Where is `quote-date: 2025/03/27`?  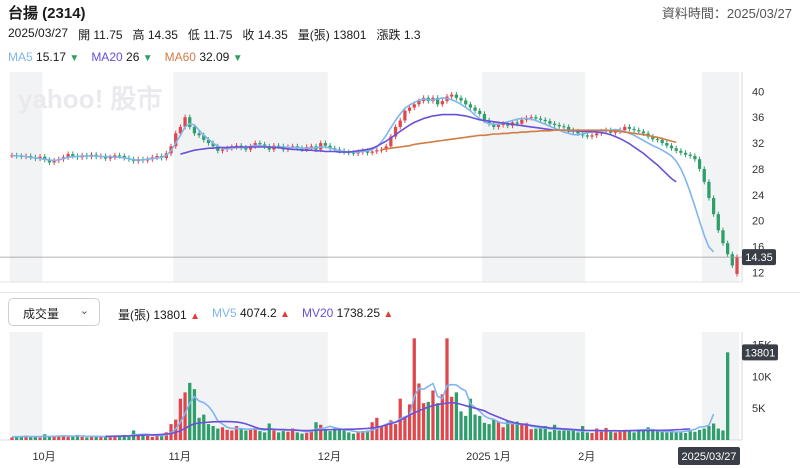
quote-date: 2025/03/27 is located at coordinates (38, 33).